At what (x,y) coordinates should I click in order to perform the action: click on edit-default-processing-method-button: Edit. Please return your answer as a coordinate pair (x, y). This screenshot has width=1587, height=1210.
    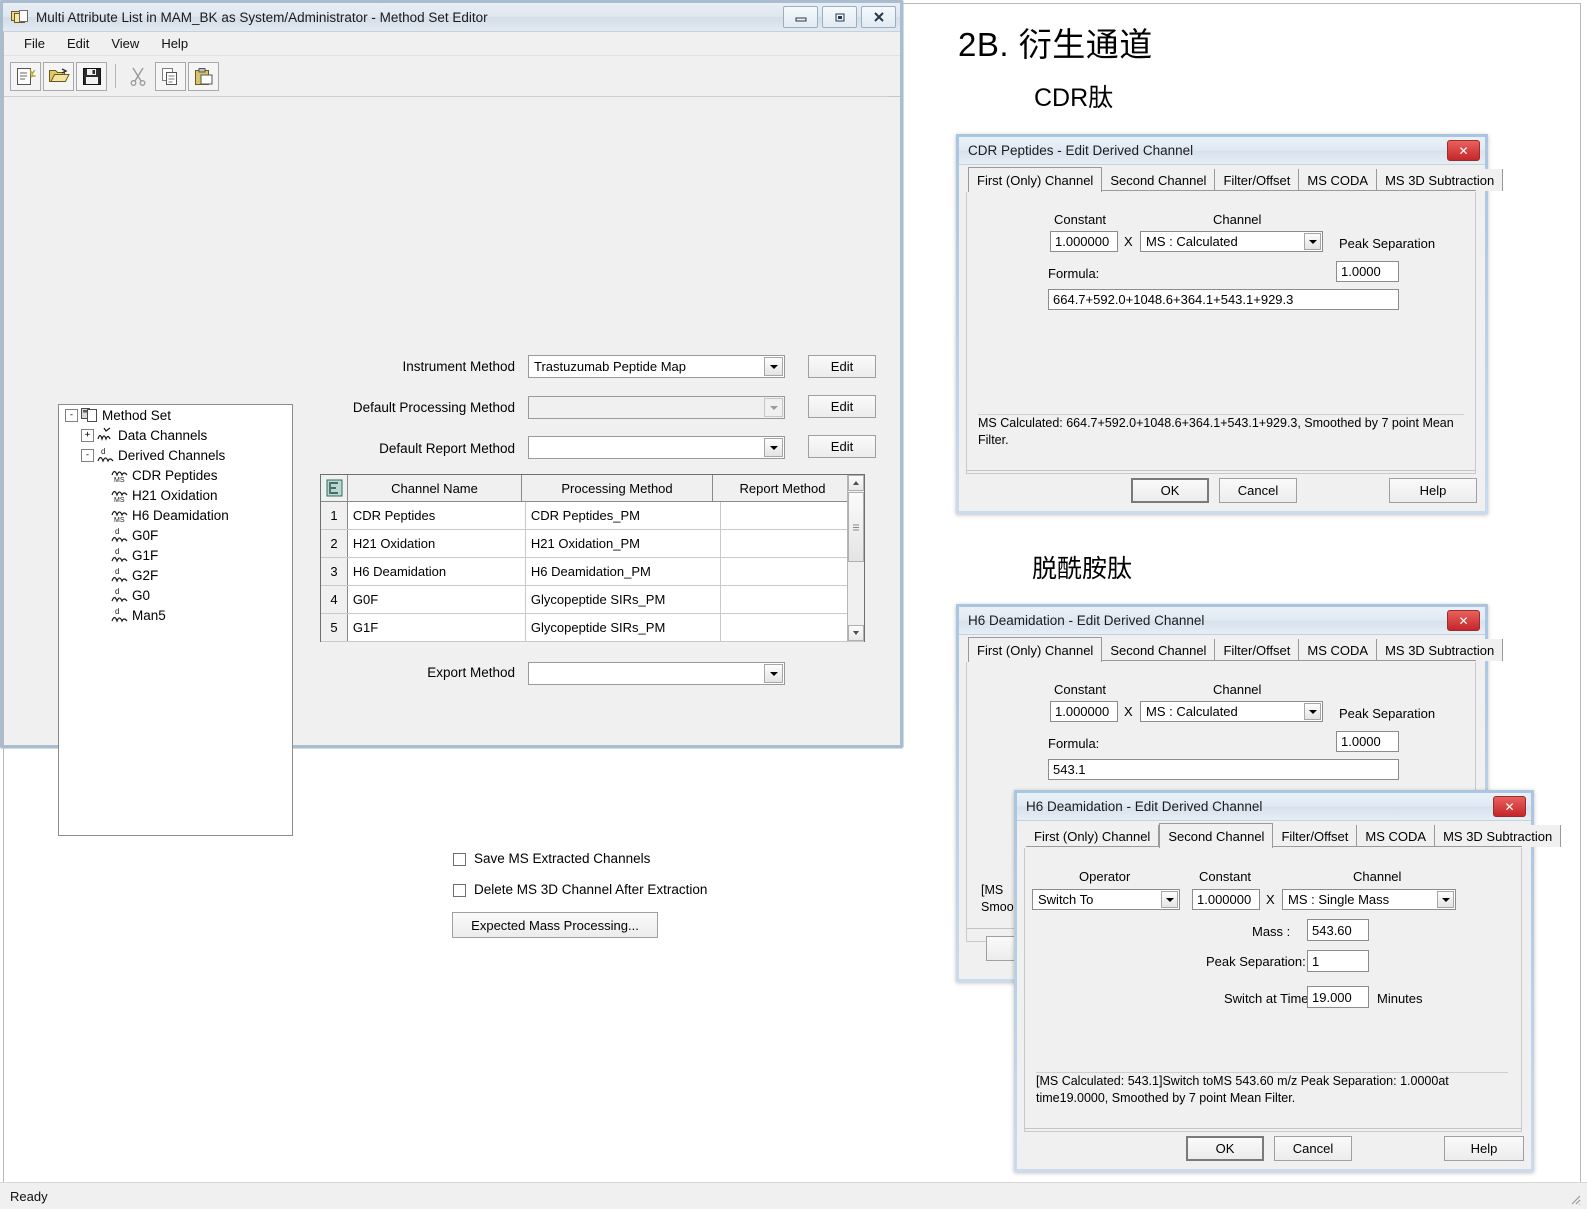
    Looking at the image, I should click on (842, 406).